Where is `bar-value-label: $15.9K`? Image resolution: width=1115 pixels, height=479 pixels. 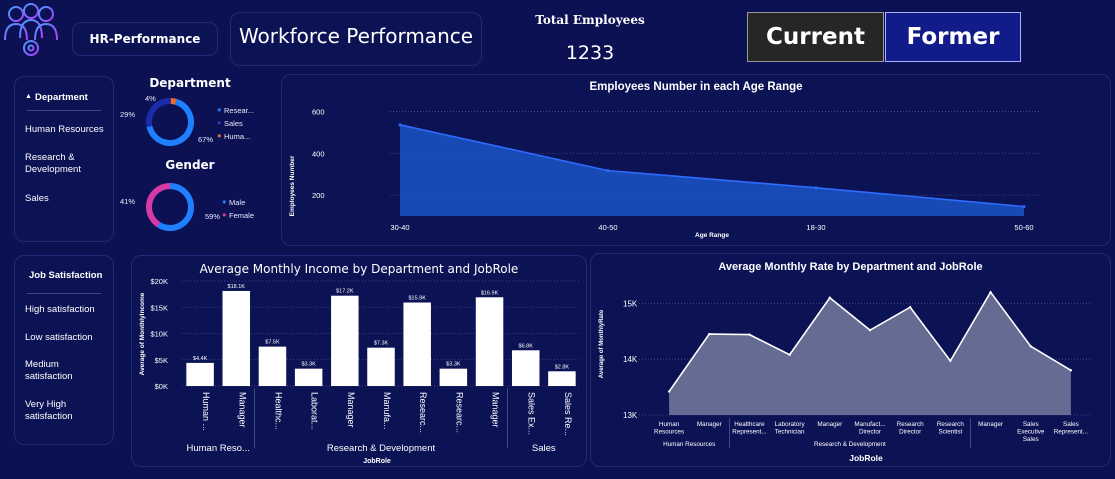
bar-value-label: $15.9K is located at coordinates (417, 299).